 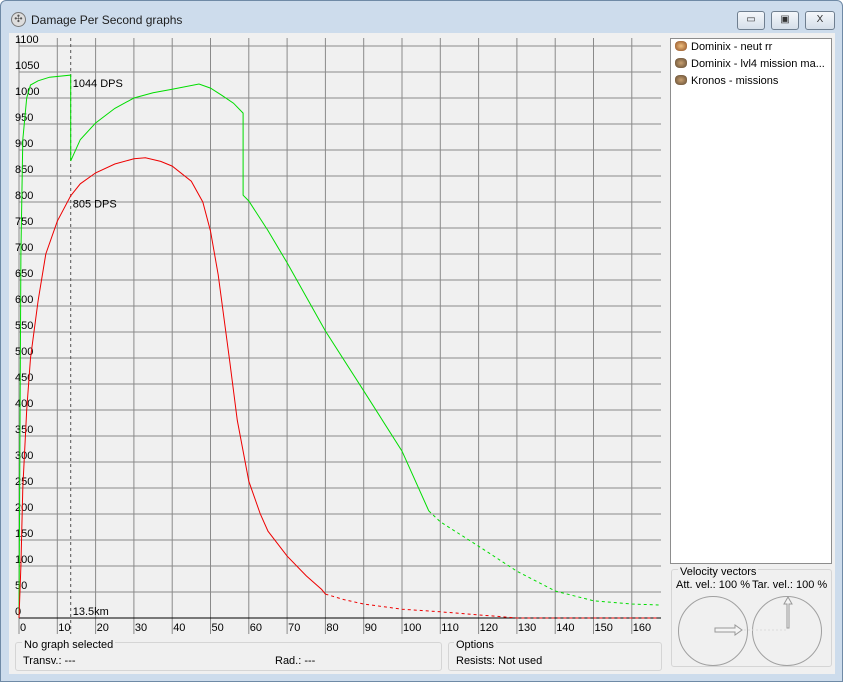 What do you see at coordinates (24, 196) in the screenshot?
I see `y-tick-label: 800` at bounding box center [24, 196].